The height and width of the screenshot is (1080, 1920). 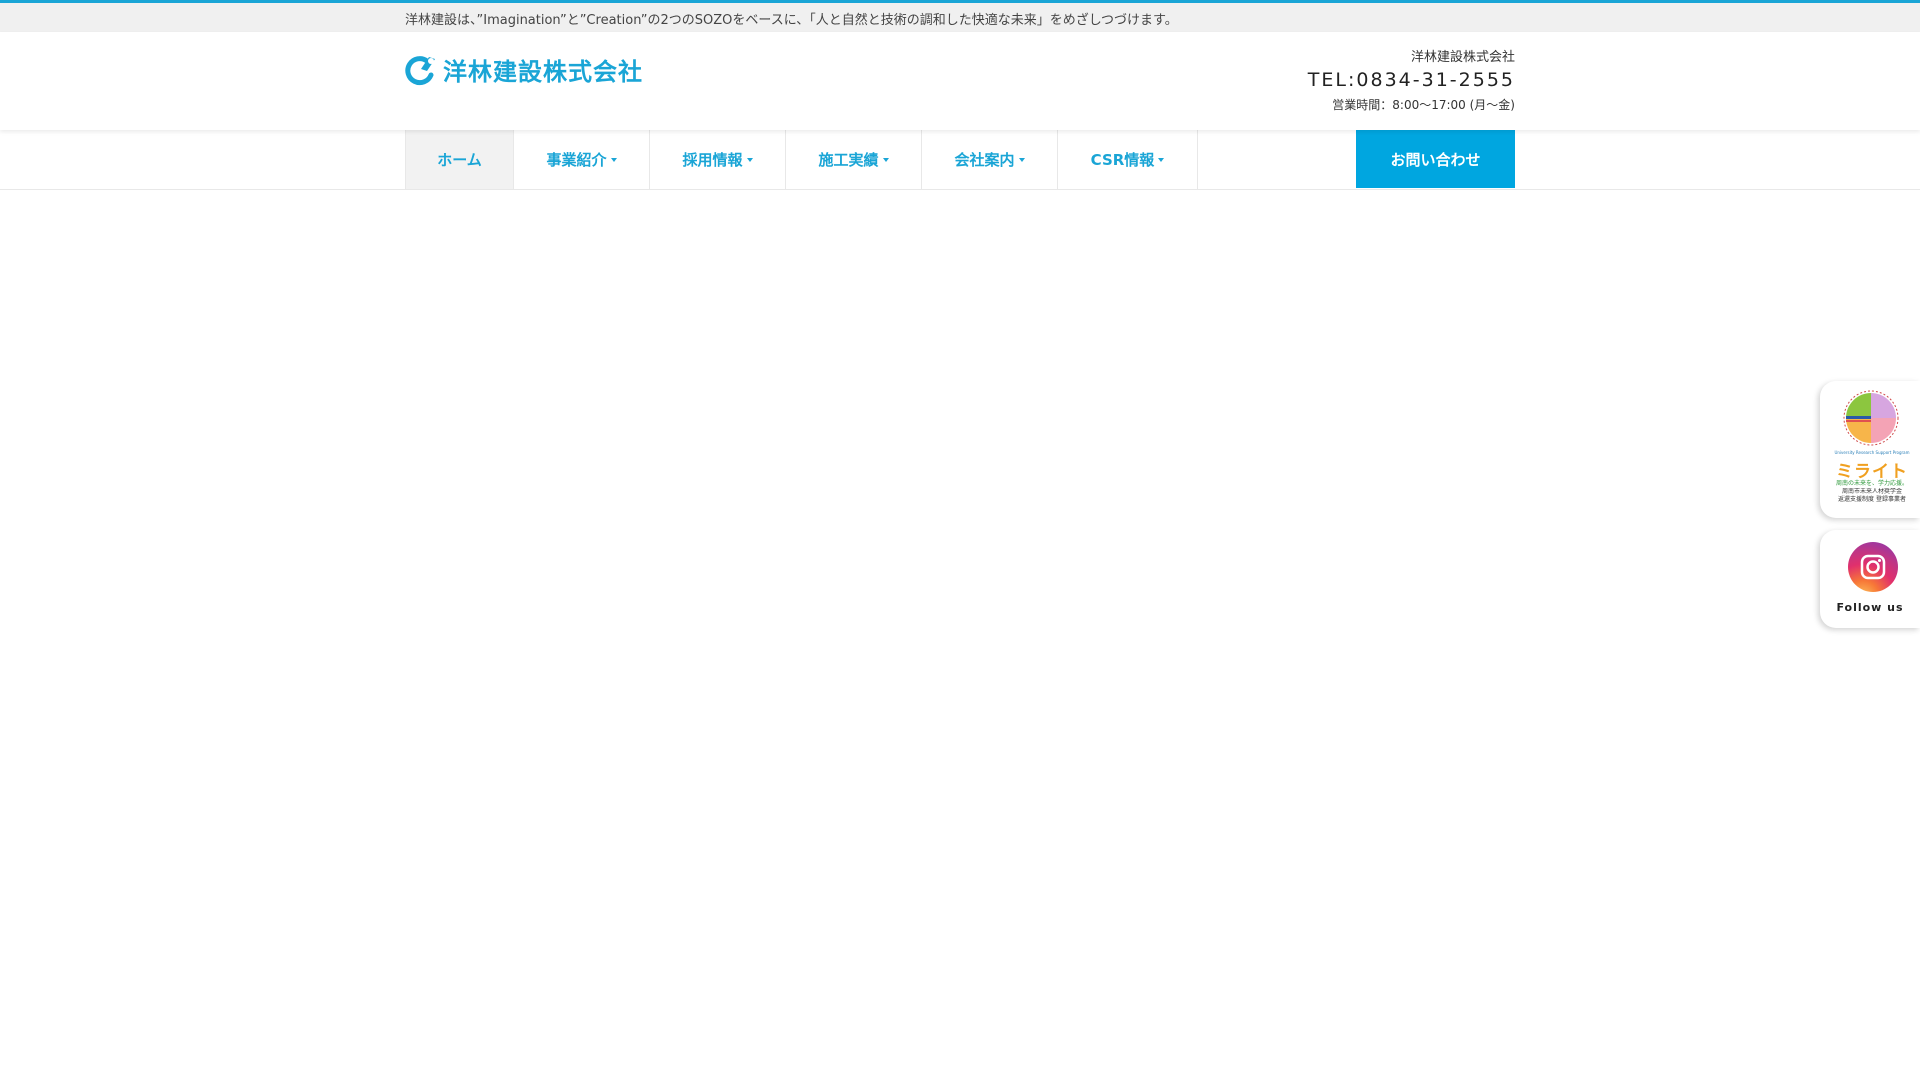 I want to click on site-logo: 洋林建設株式会社, so click(x=524, y=69).